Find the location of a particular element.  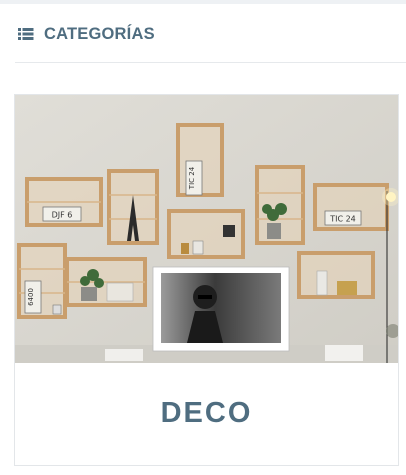

top-divider is located at coordinates (203, 2).